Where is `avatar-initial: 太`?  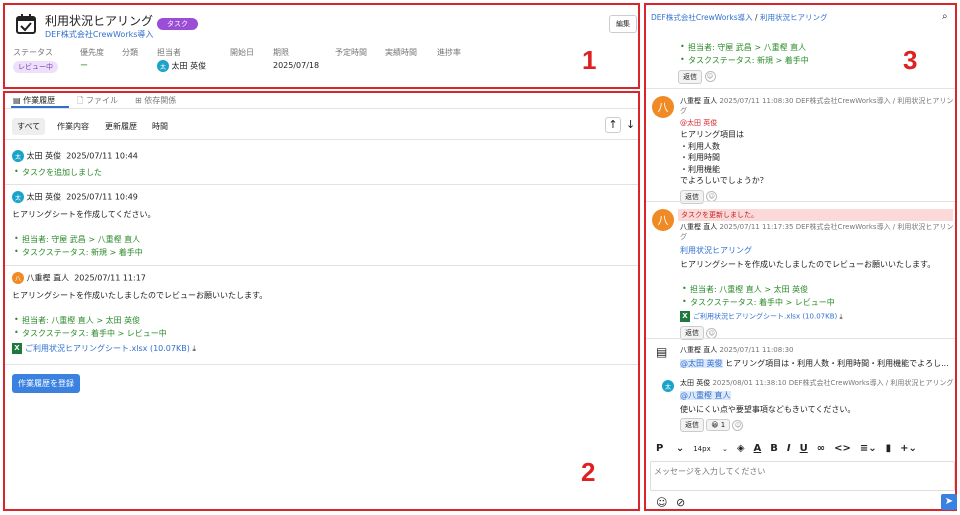 avatar-initial: 太 is located at coordinates (668, 386).